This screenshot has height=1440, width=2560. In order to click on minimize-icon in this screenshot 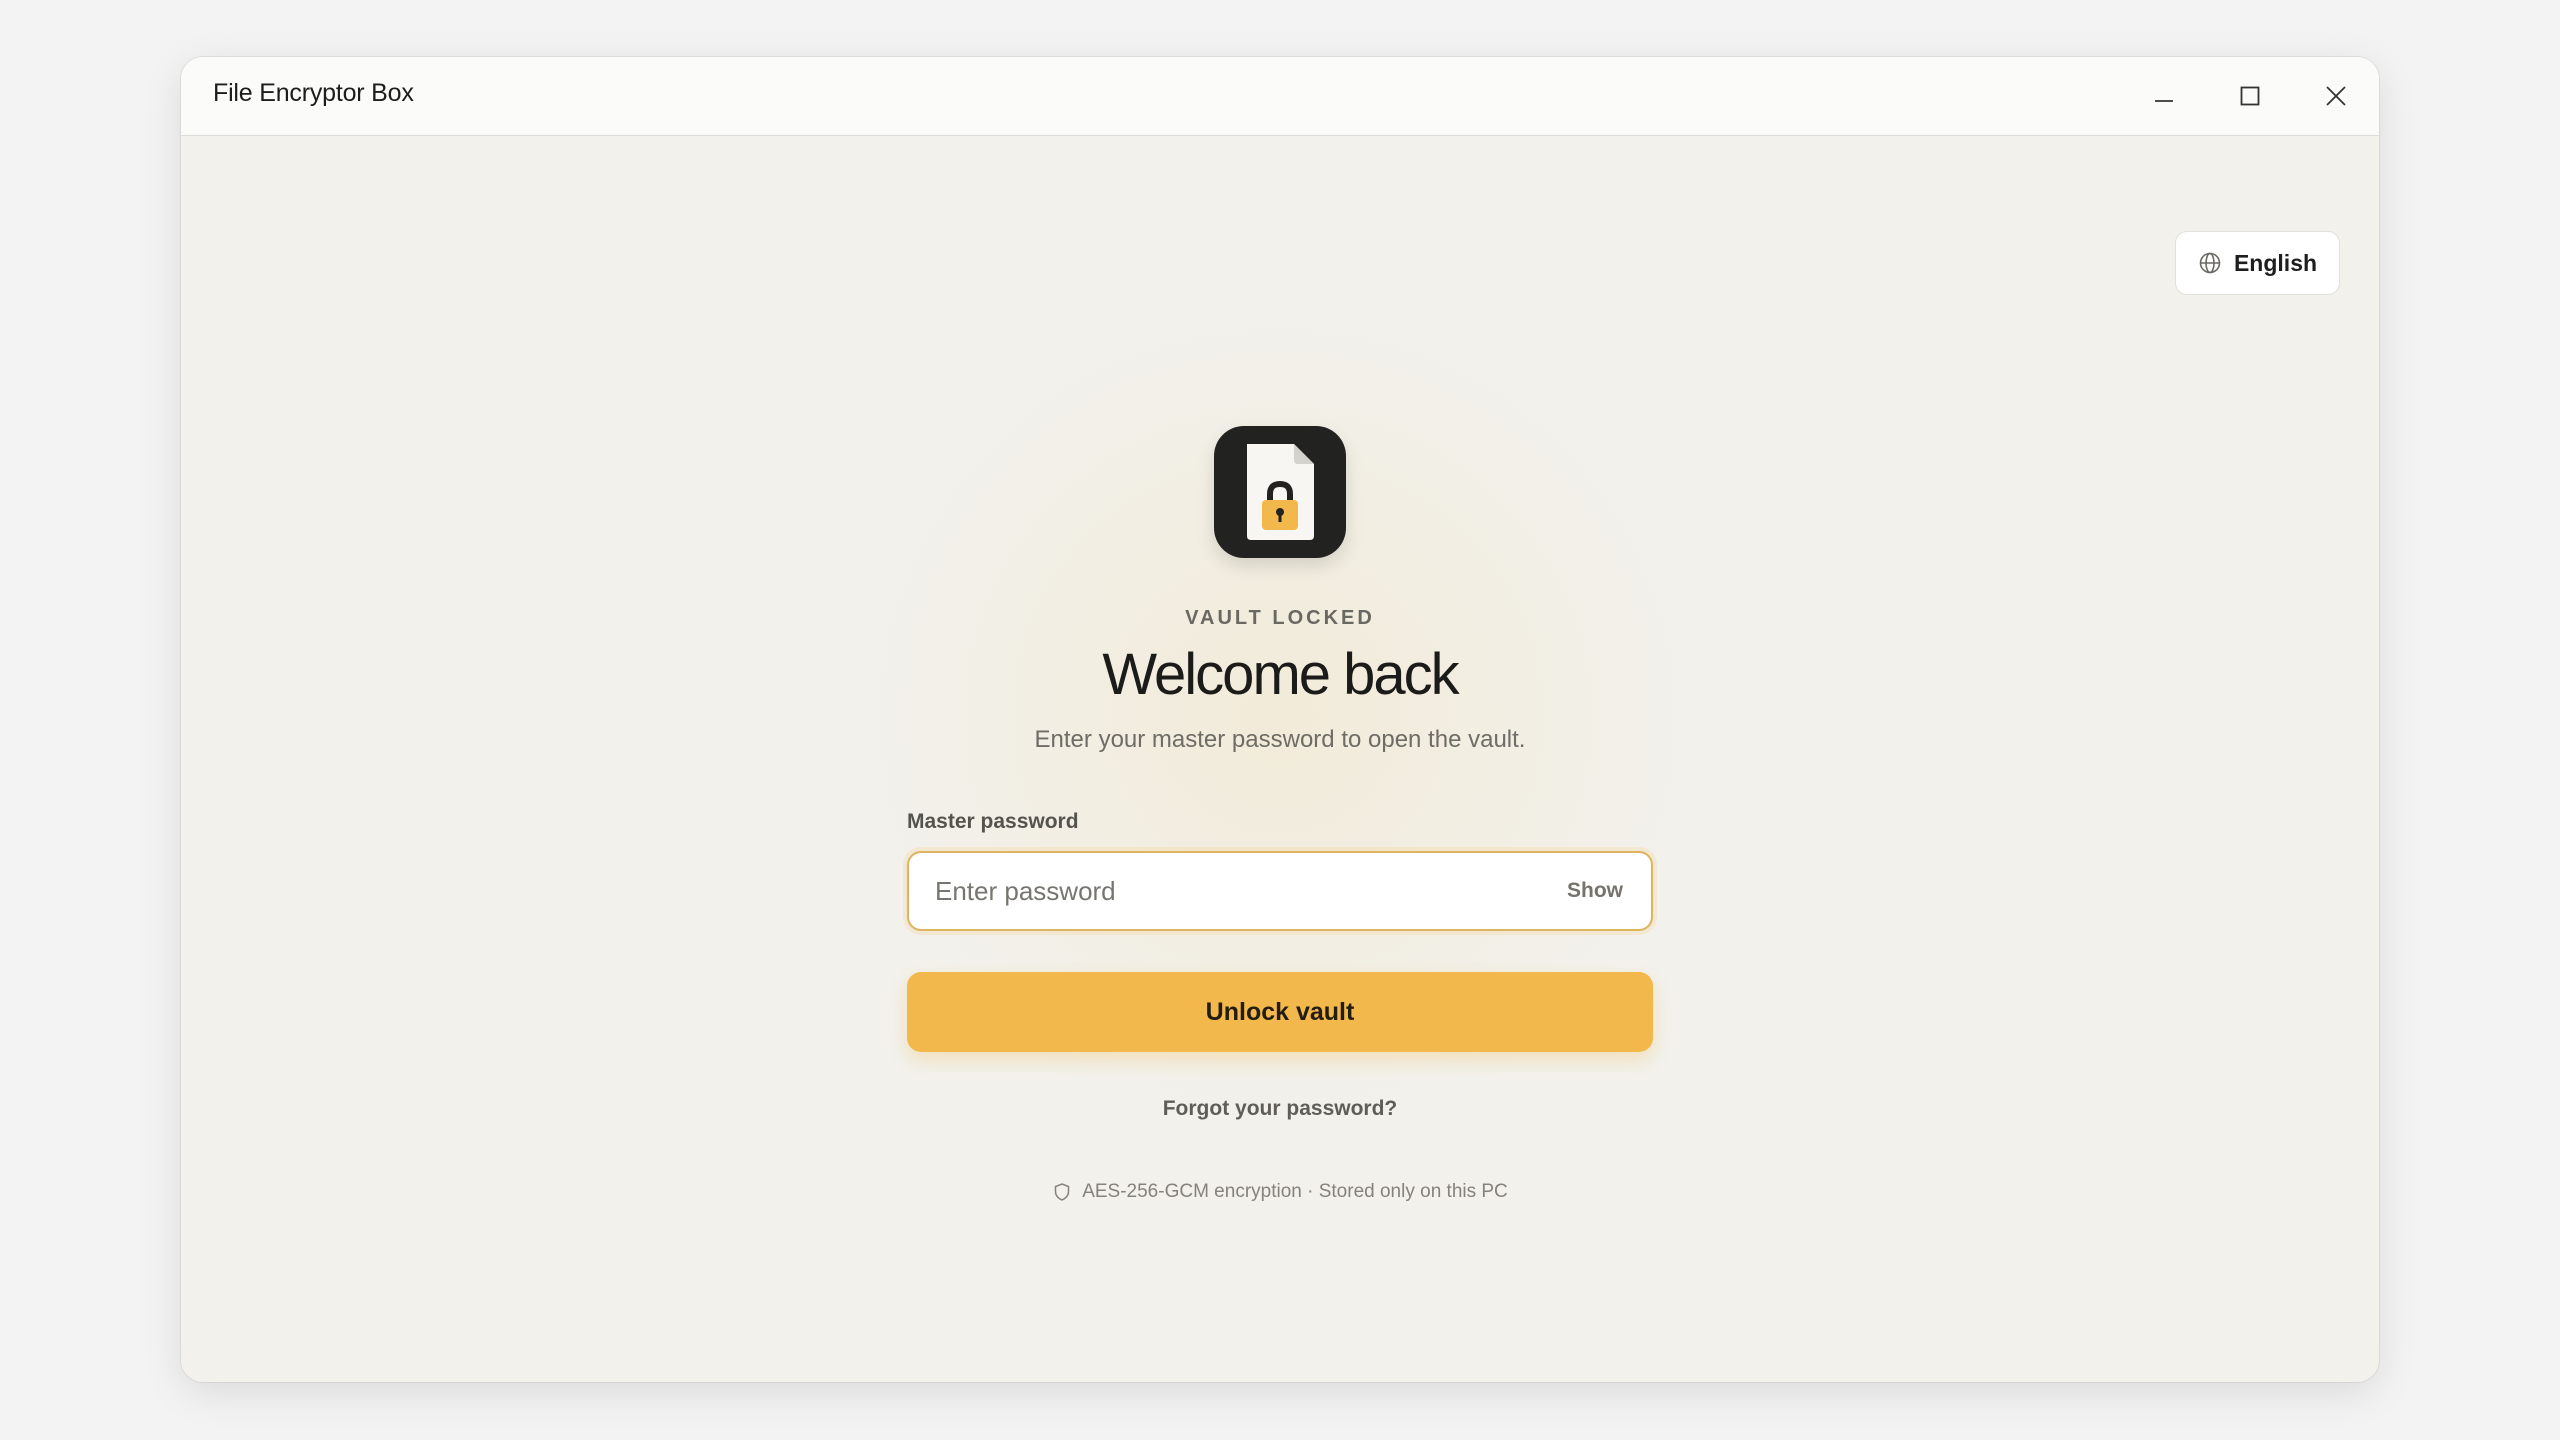, I will do `click(2164, 101)`.